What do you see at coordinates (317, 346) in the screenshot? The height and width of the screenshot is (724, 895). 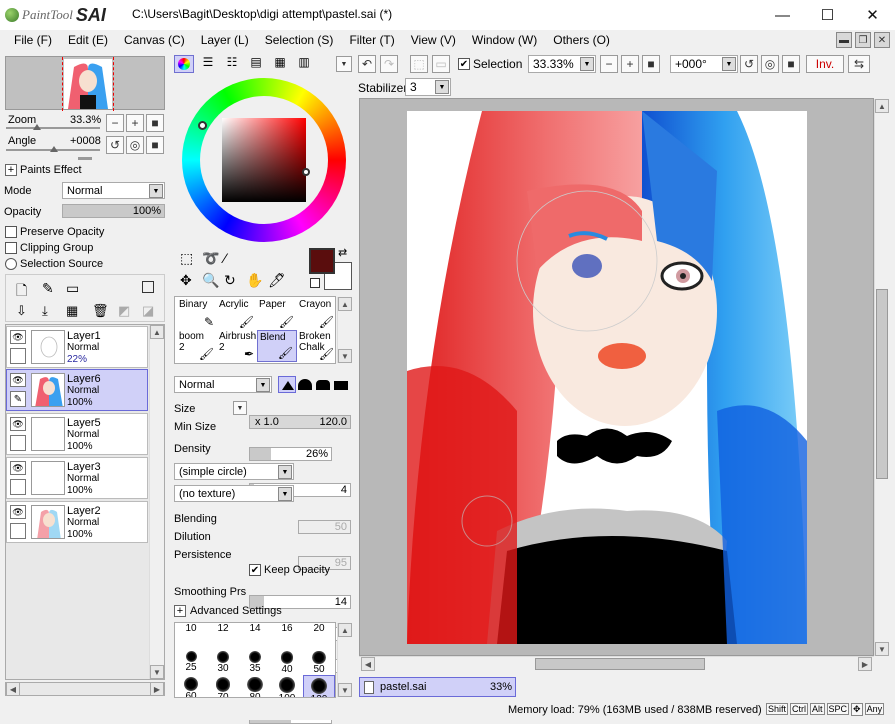 I see `tool-broken-chalk: Broken Chalk 🖌` at bounding box center [317, 346].